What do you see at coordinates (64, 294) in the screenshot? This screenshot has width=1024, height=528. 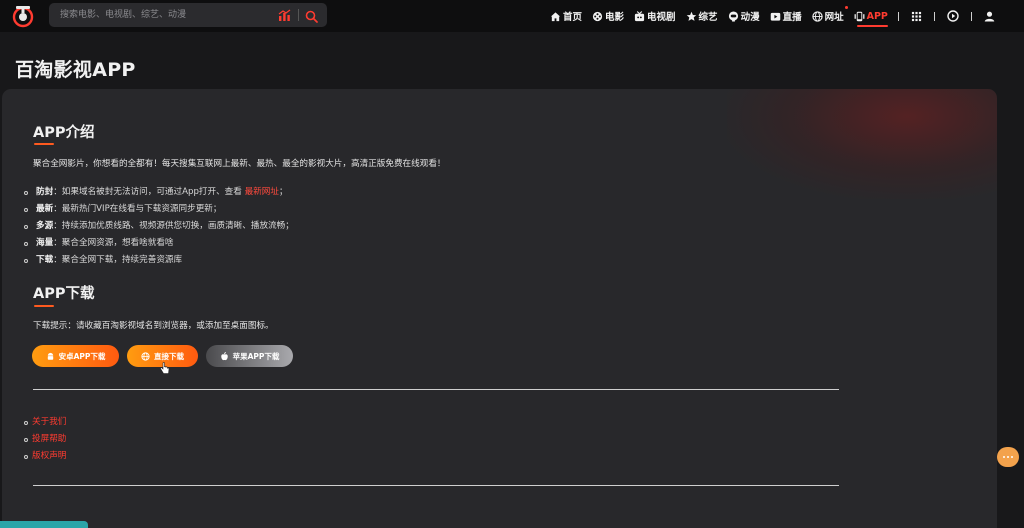 I see `download-title: APP下载` at bounding box center [64, 294].